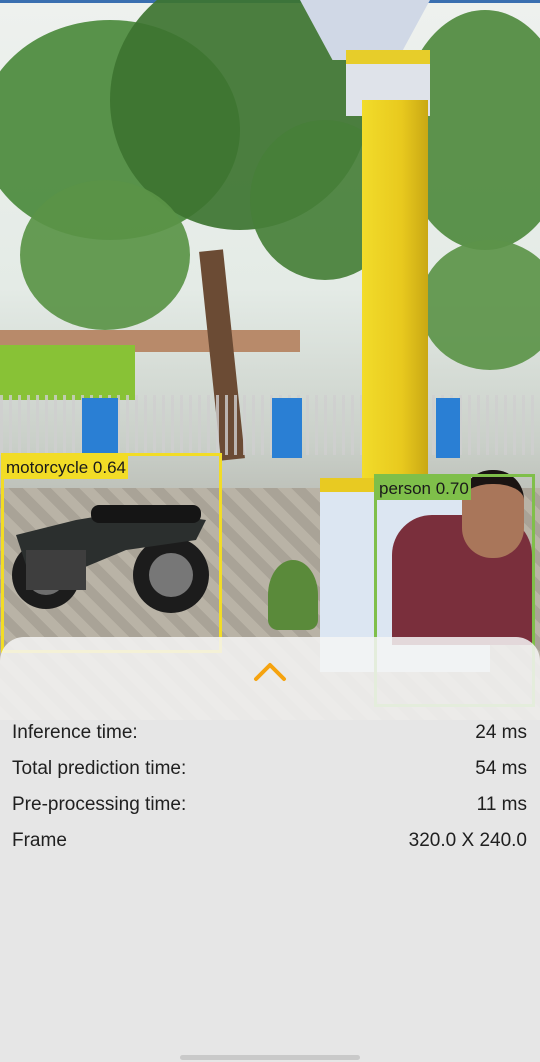 The width and height of the screenshot is (540, 1062). Describe the element at coordinates (270, 810) in the screenshot. I see `stat-row-preprocessing: Pre-processing time: 11 ms` at that location.